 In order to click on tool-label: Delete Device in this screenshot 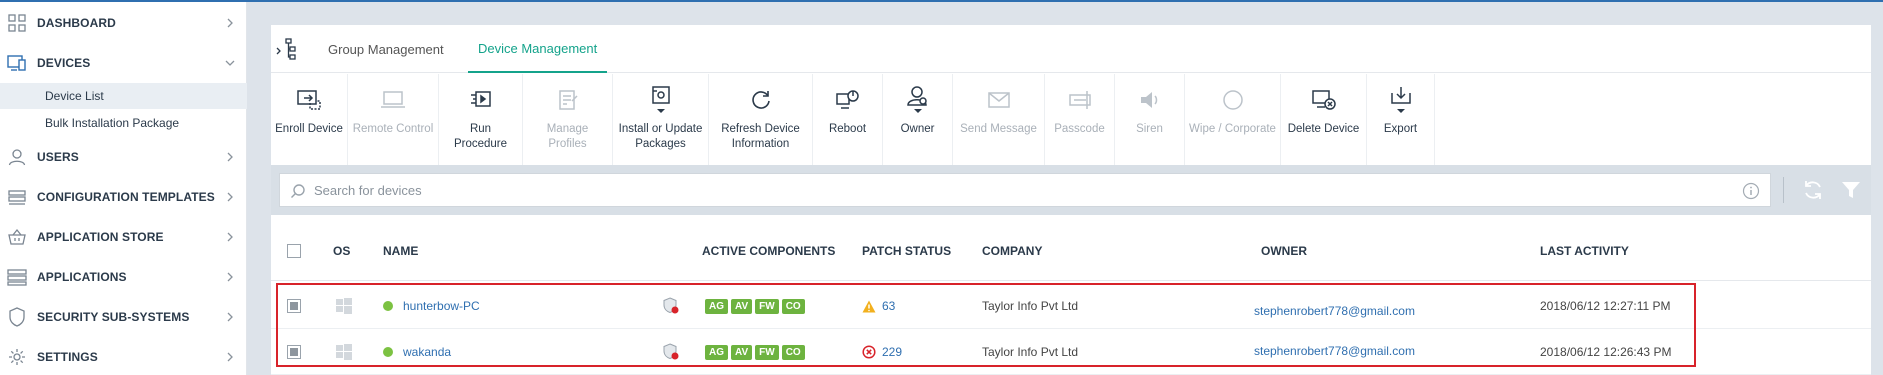, I will do `click(1323, 129)`.